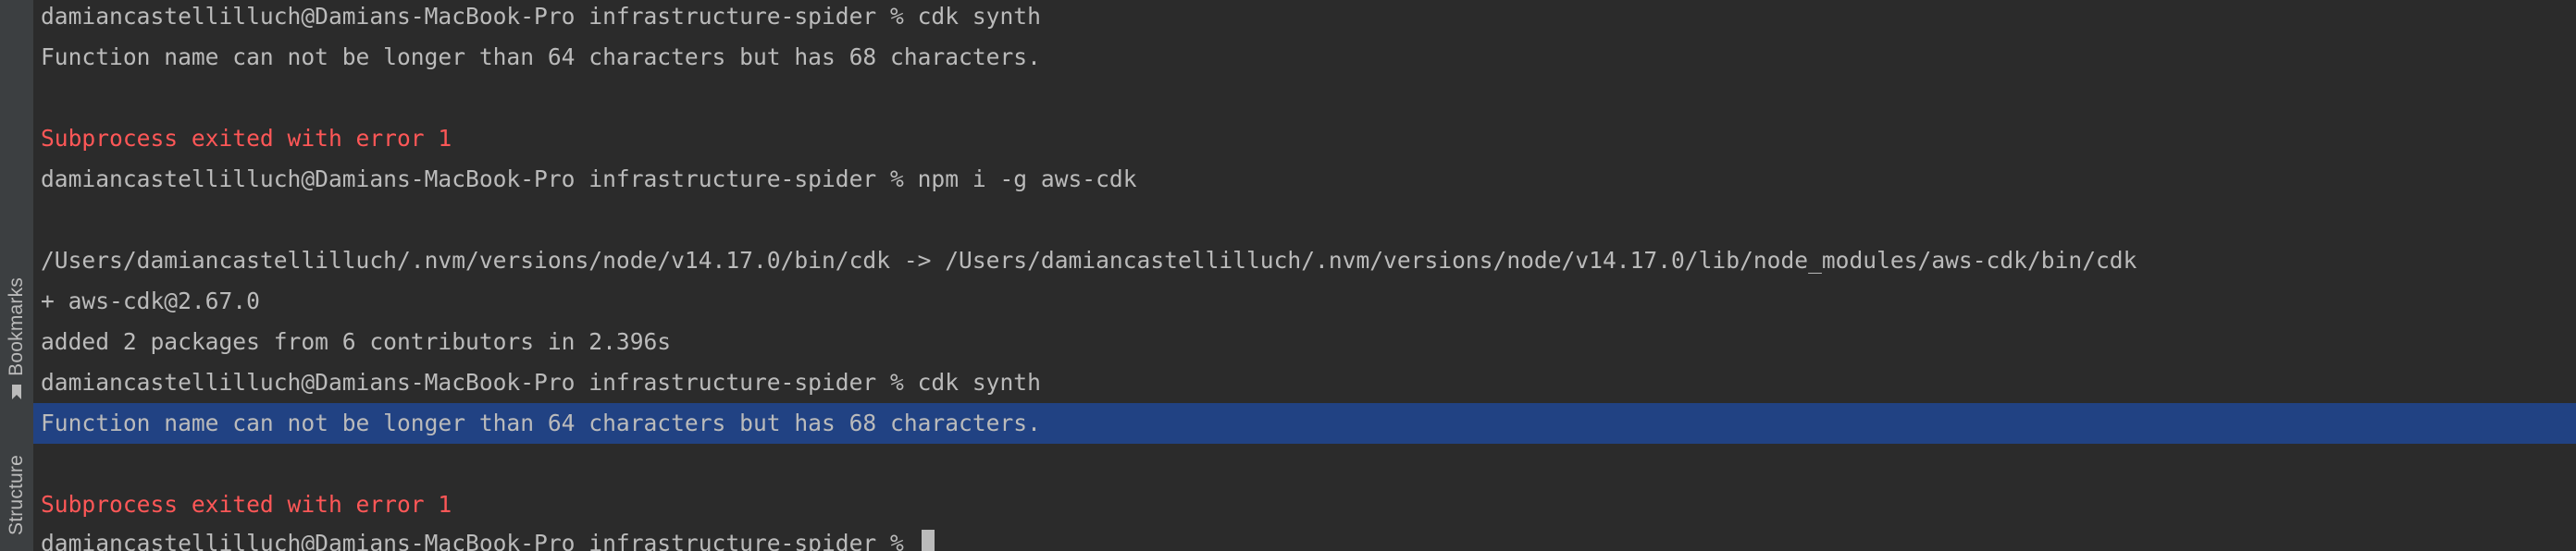 The image size is (2576, 551). I want to click on bookmarks-tab: Bookmarks, so click(16, 338).